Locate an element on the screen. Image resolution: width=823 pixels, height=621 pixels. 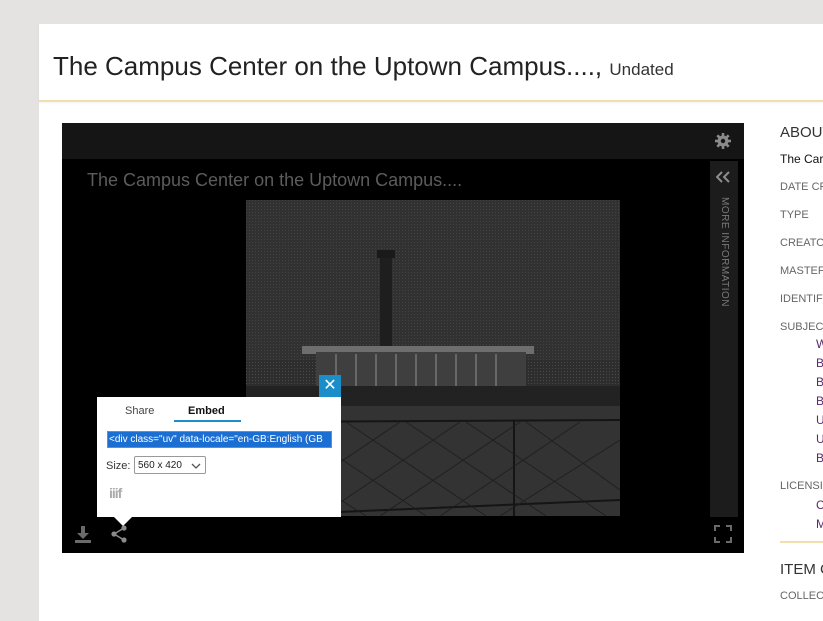
subject-link-3: B is located at coordinates (819, 382).